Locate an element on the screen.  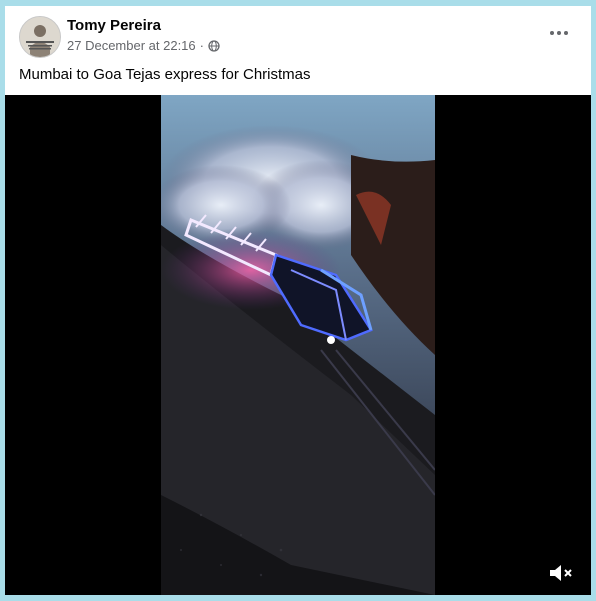
mute-button is located at coordinates (562, 573).